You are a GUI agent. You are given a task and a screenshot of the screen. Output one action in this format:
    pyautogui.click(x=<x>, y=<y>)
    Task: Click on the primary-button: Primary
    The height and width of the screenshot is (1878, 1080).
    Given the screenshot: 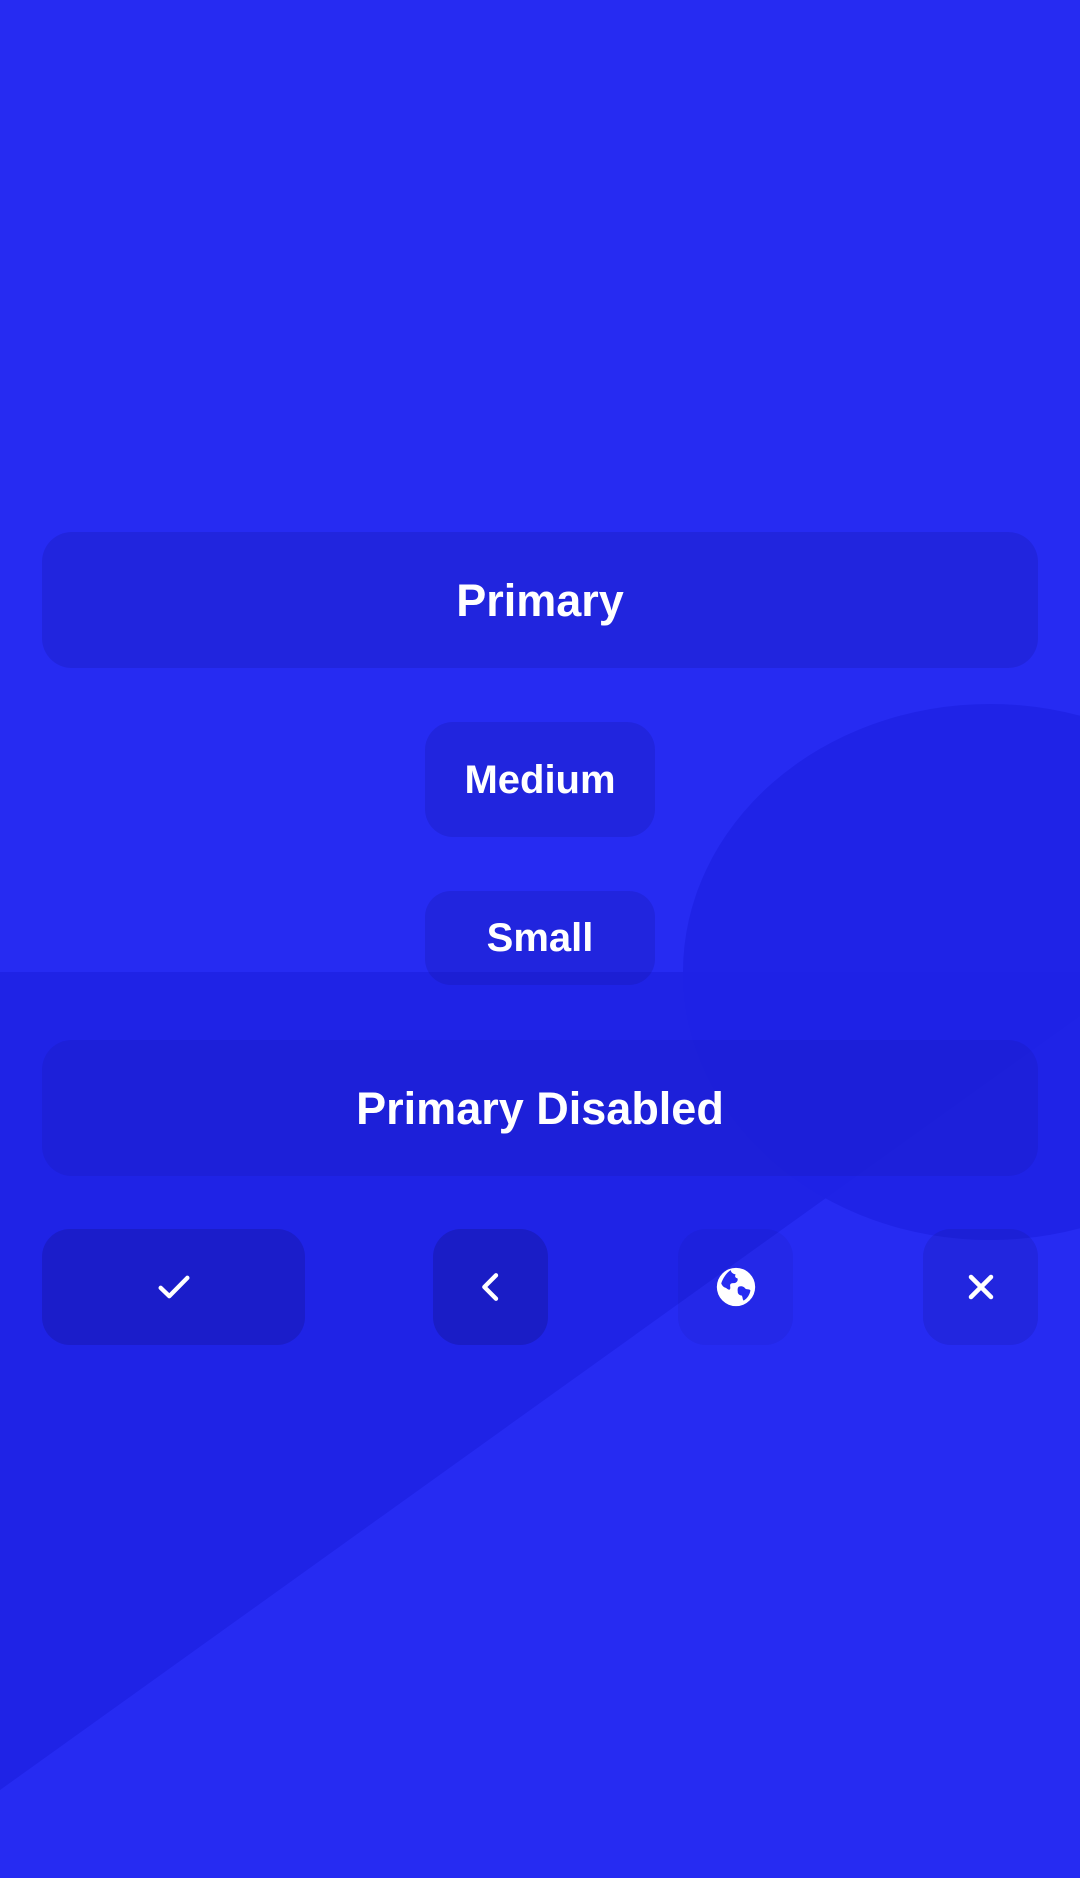 What is the action you would take?
    pyautogui.click(x=540, y=600)
    